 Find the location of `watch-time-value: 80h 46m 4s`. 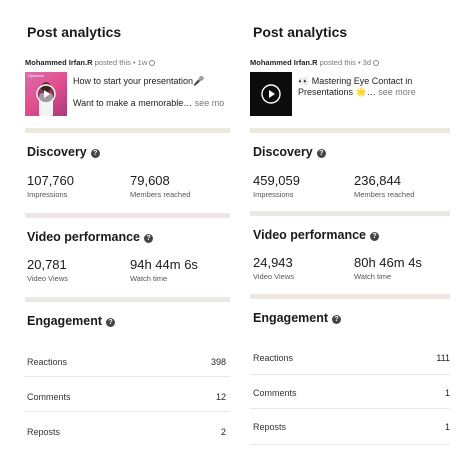

watch-time-value: 80h 46m 4s is located at coordinates (388, 262).